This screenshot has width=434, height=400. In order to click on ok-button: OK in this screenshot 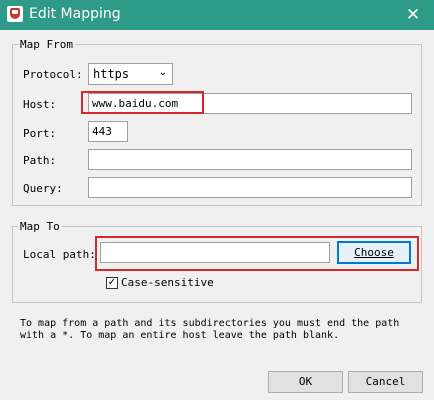, I will do `click(305, 382)`.